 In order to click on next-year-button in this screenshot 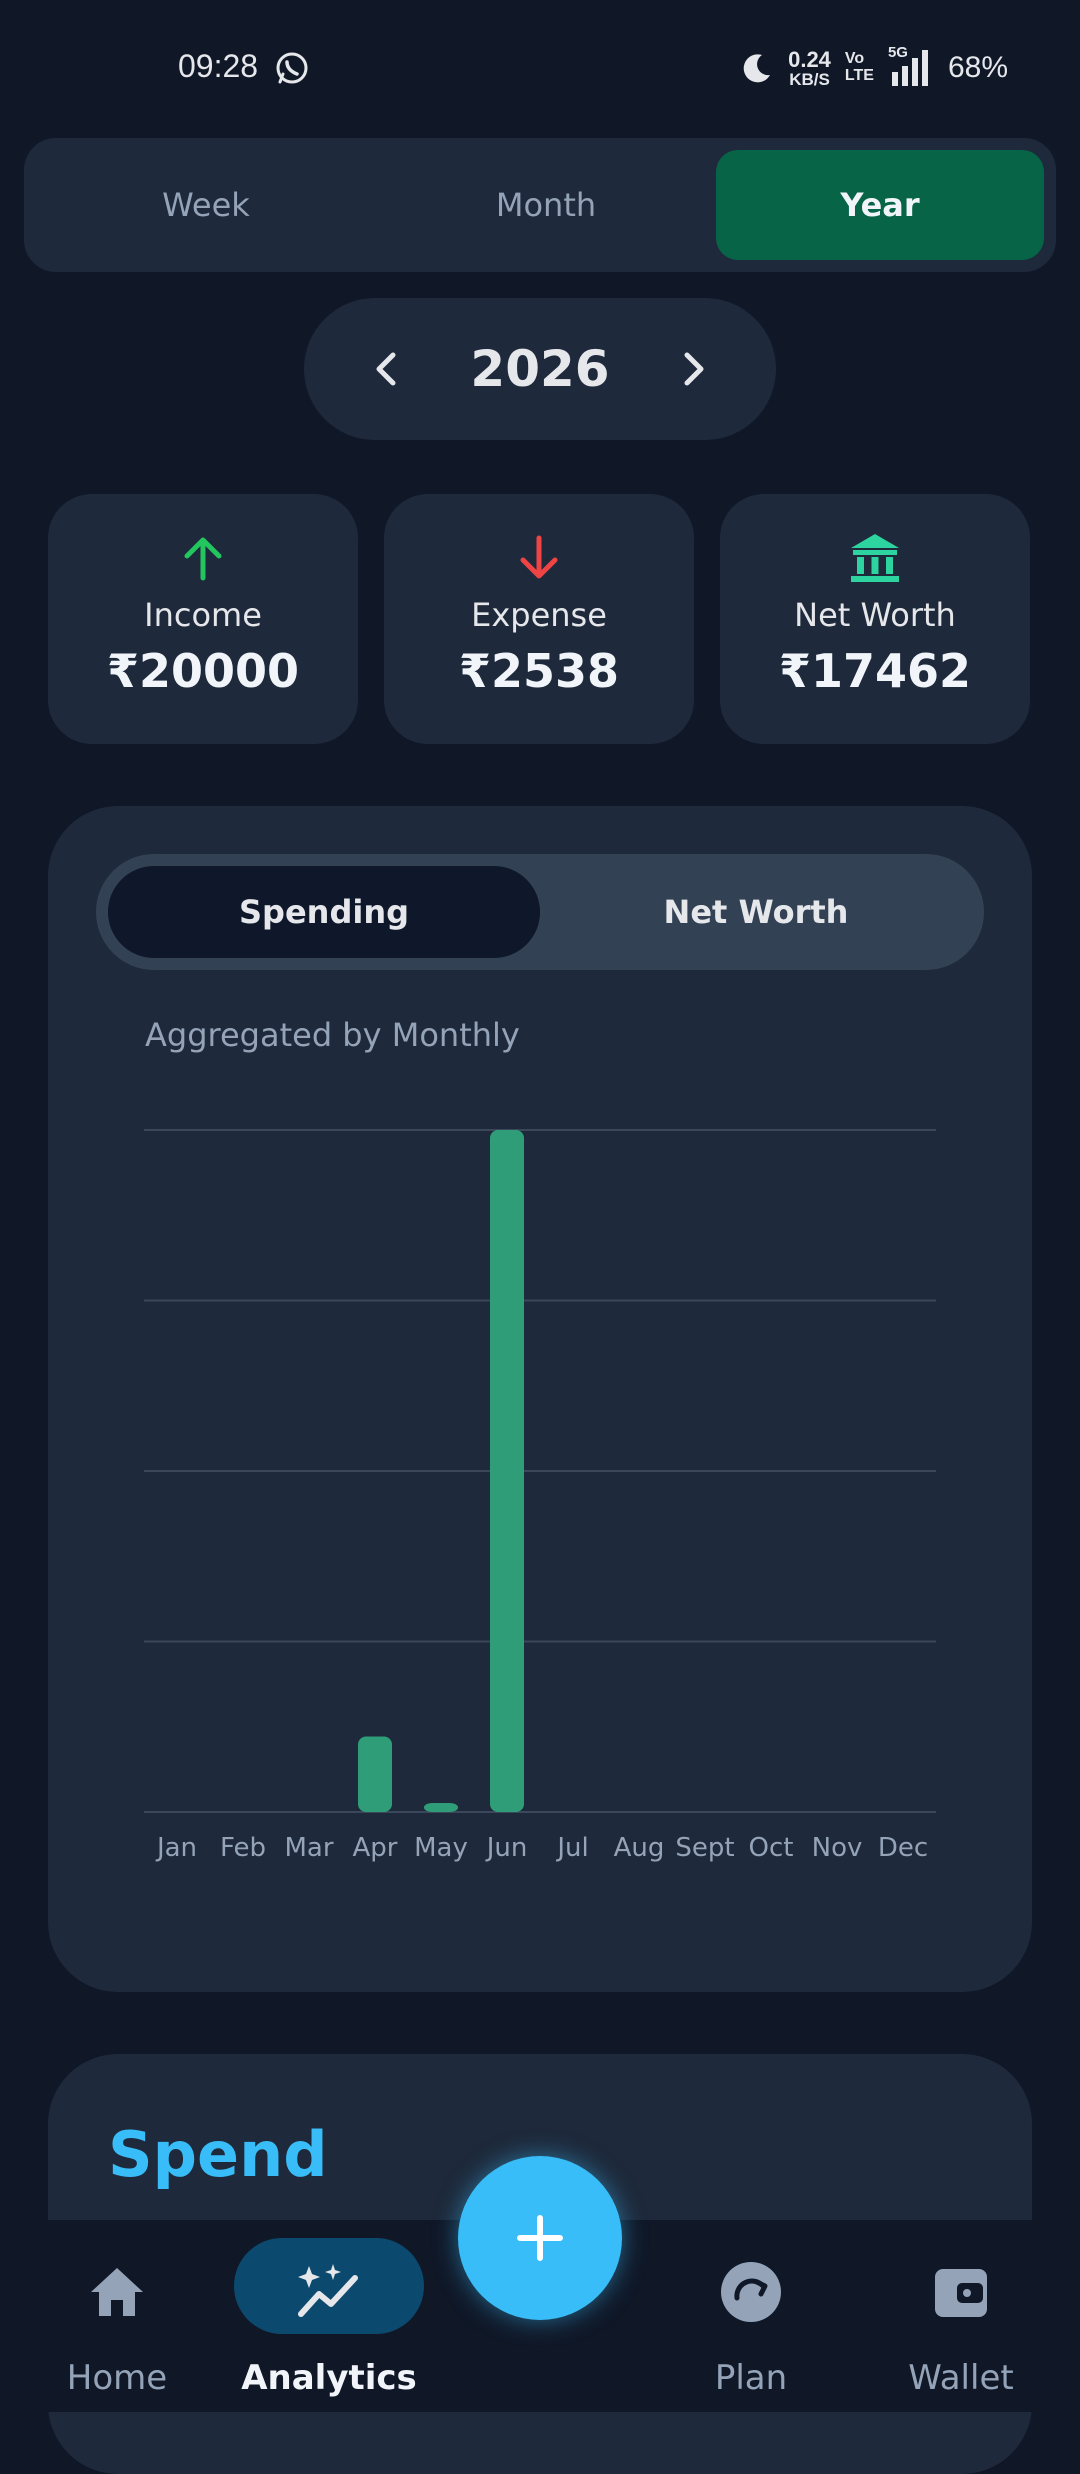, I will do `click(693, 369)`.